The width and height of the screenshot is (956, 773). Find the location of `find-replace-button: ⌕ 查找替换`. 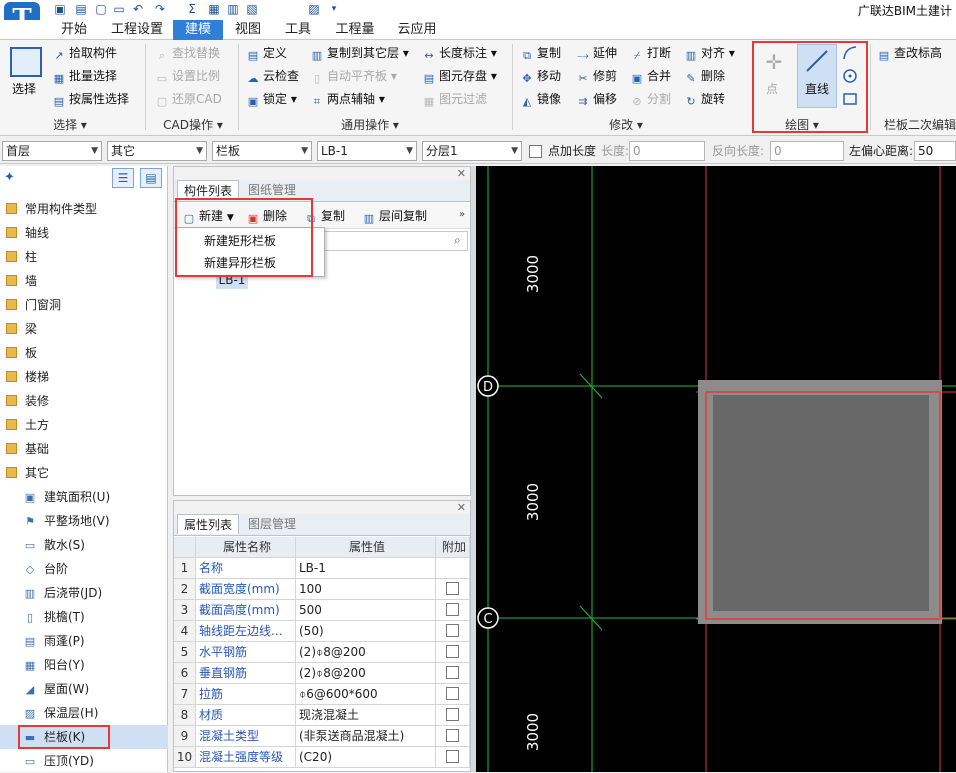

find-replace-button: ⌕ 查找替换 is located at coordinates (187, 53).